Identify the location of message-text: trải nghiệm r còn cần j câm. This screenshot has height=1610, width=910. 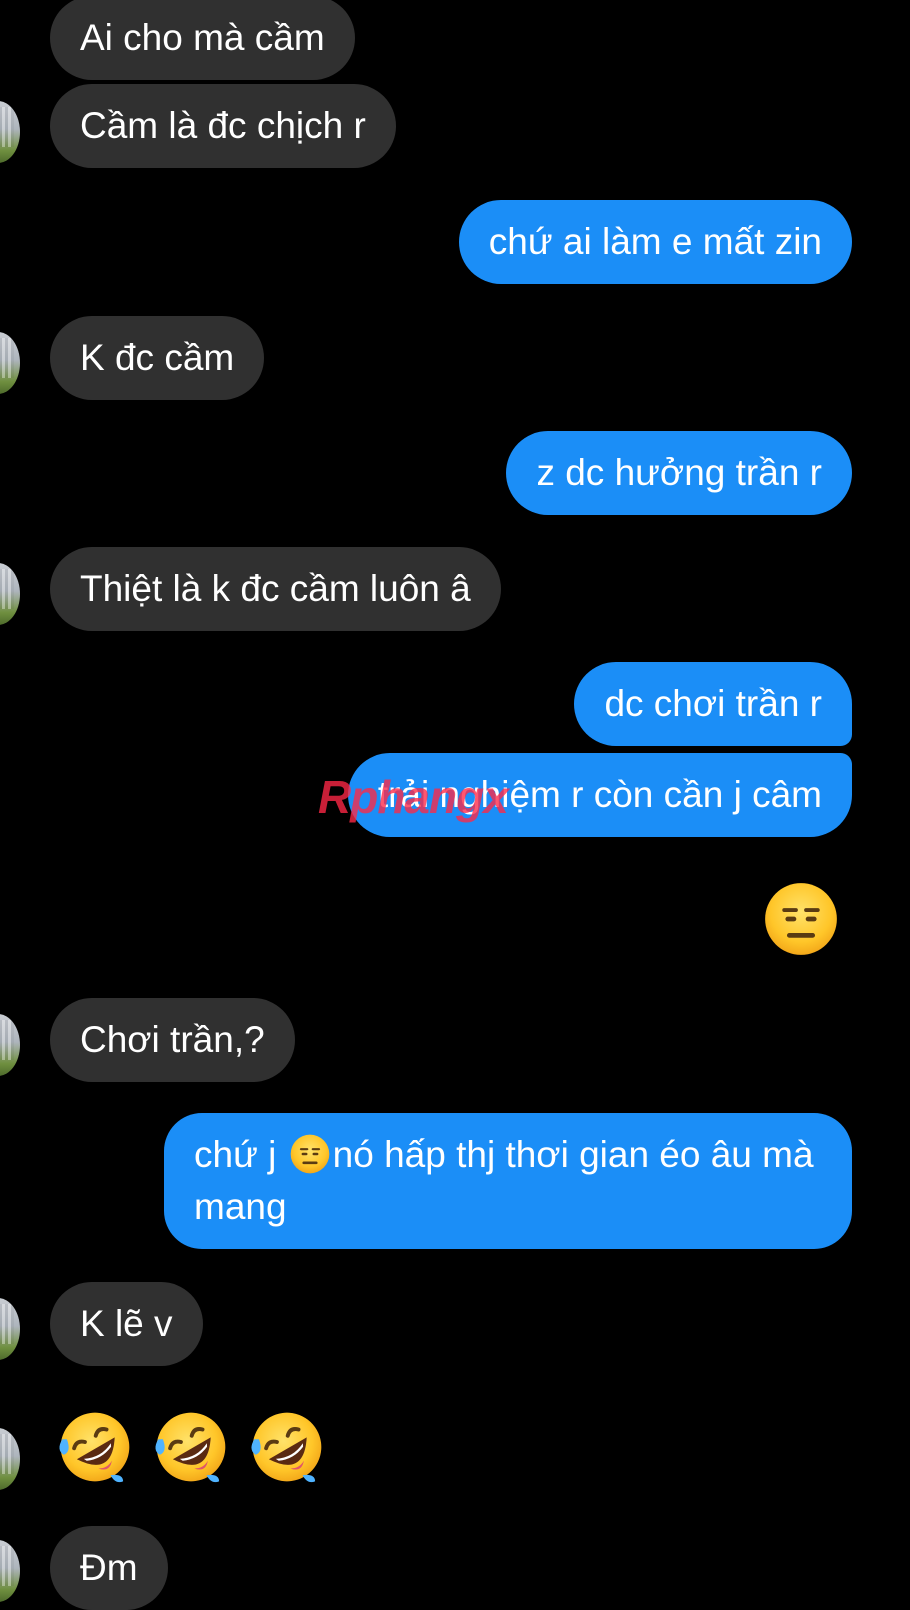
(599, 794).